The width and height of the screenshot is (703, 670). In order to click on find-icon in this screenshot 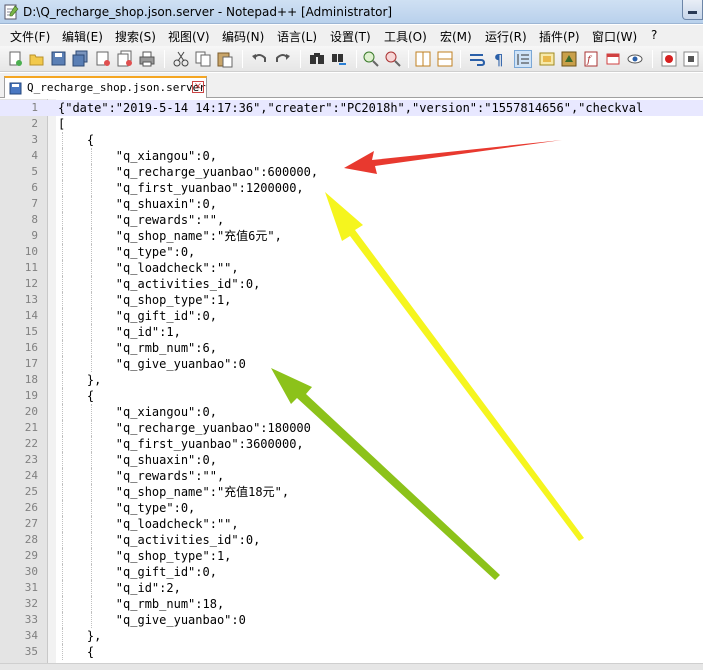, I will do `click(317, 59)`.